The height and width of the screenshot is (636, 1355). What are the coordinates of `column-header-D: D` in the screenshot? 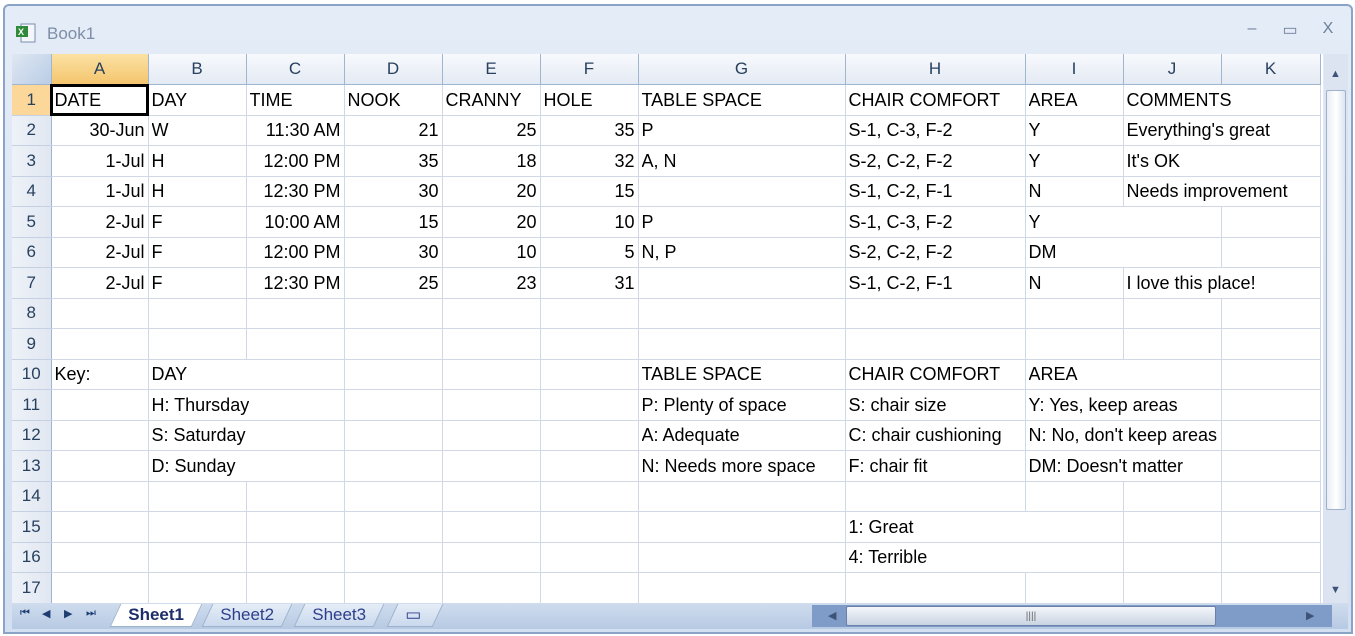 It's located at (393, 69).